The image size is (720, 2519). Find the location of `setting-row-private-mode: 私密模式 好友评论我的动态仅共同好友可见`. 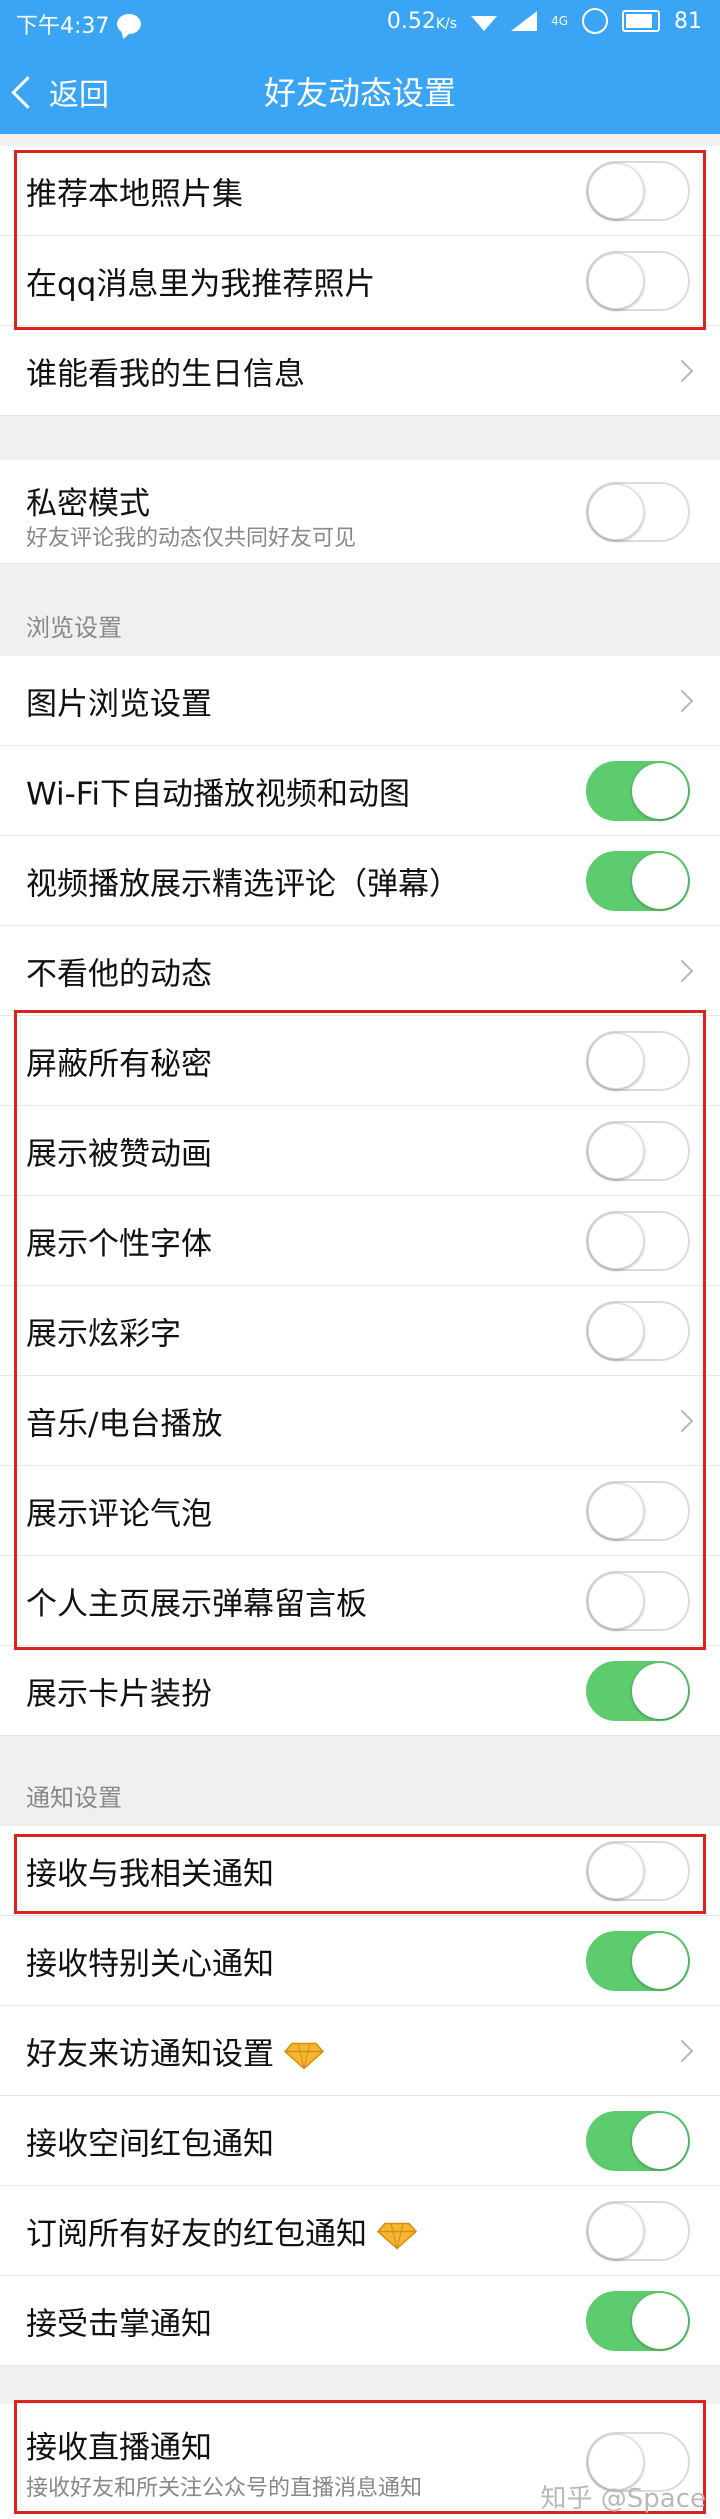

setting-row-private-mode: 私密模式 好友评论我的动态仅共同好友可见 is located at coordinates (360, 512).